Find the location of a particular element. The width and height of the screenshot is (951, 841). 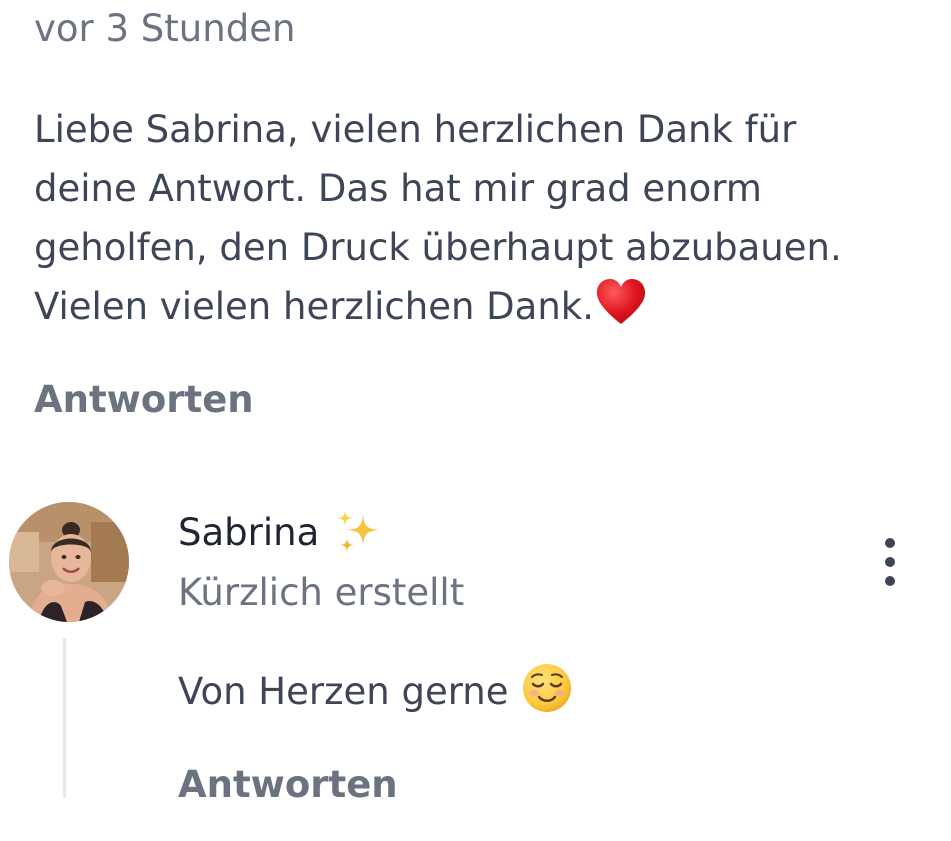

heart-icon is located at coordinates (621, 301).